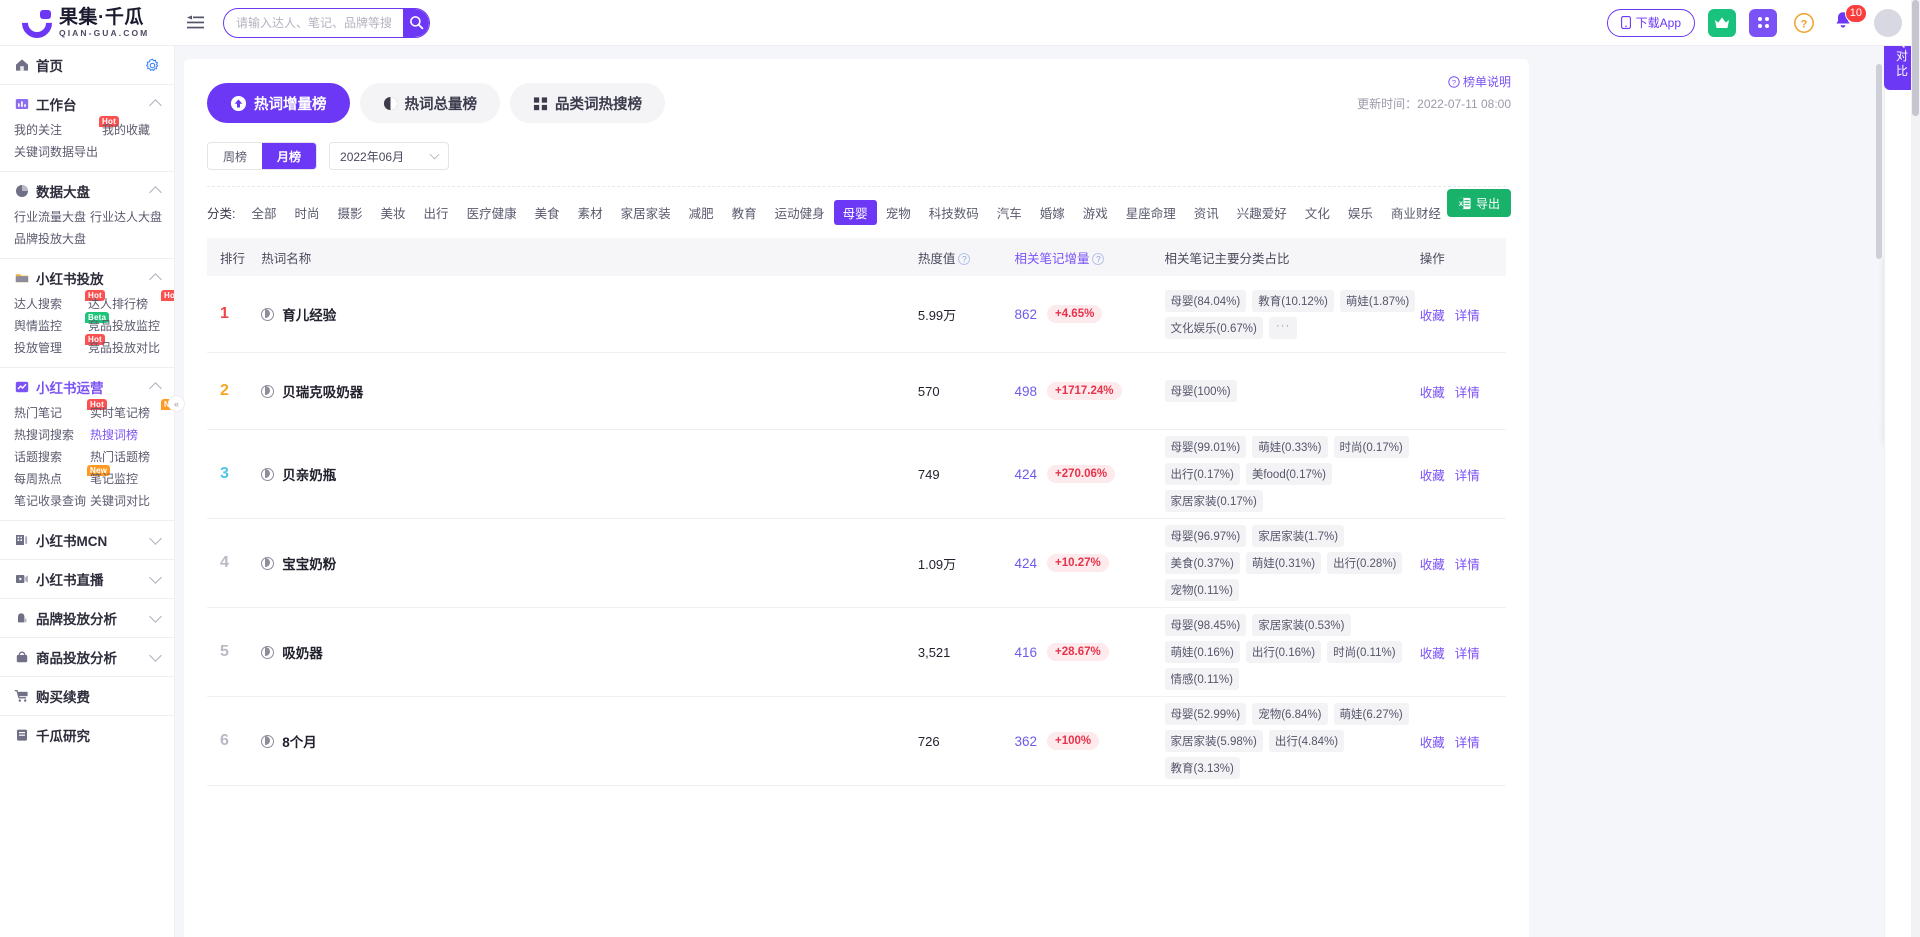  Describe the element at coordinates (1888, 22) in the screenshot. I see `avatar` at that location.